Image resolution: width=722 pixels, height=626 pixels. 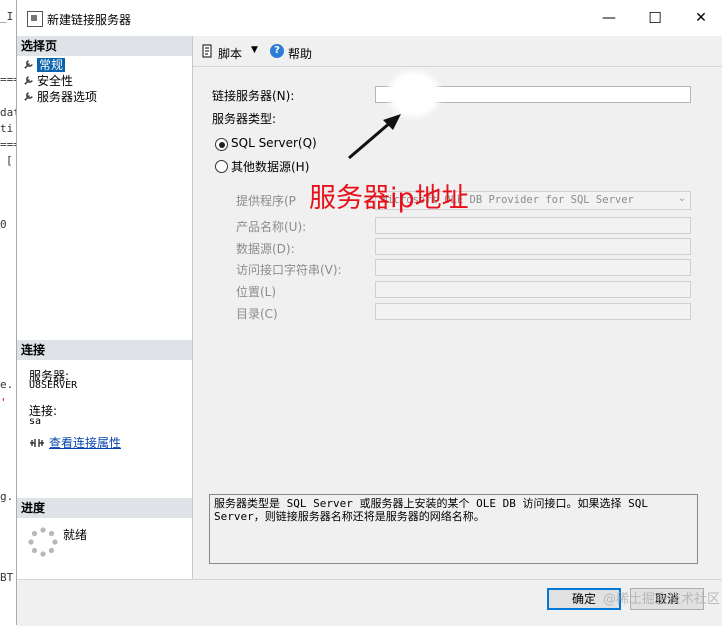 I want to click on help-button: 帮助, so click(x=300, y=53).